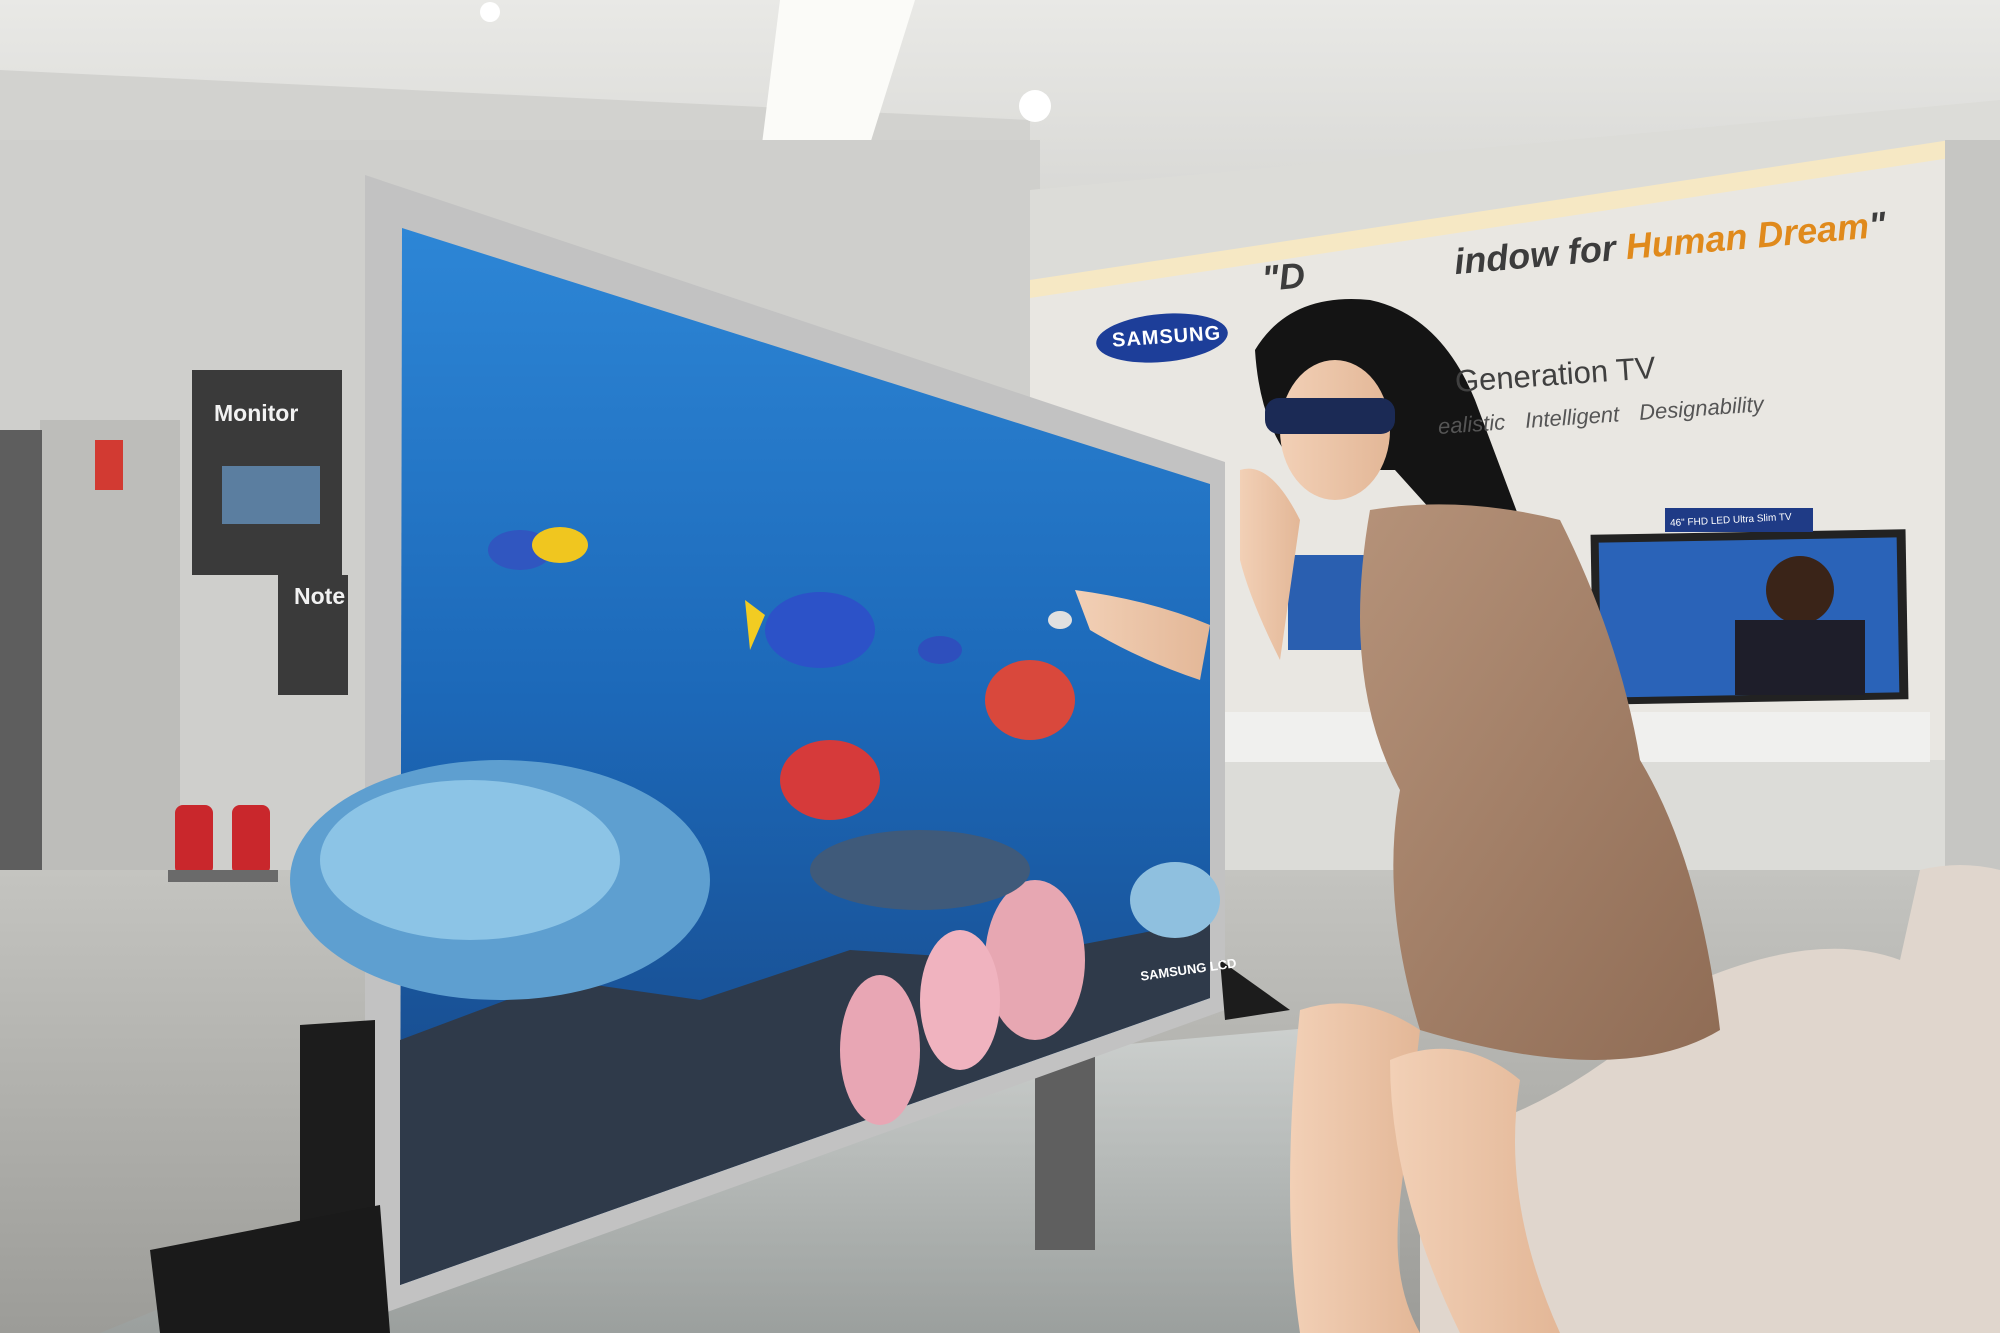 This screenshot has height=1333, width=2000. What do you see at coordinates (1283, 276) in the screenshot?
I see `banner-quote-start: "D` at bounding box center [1283, 276].